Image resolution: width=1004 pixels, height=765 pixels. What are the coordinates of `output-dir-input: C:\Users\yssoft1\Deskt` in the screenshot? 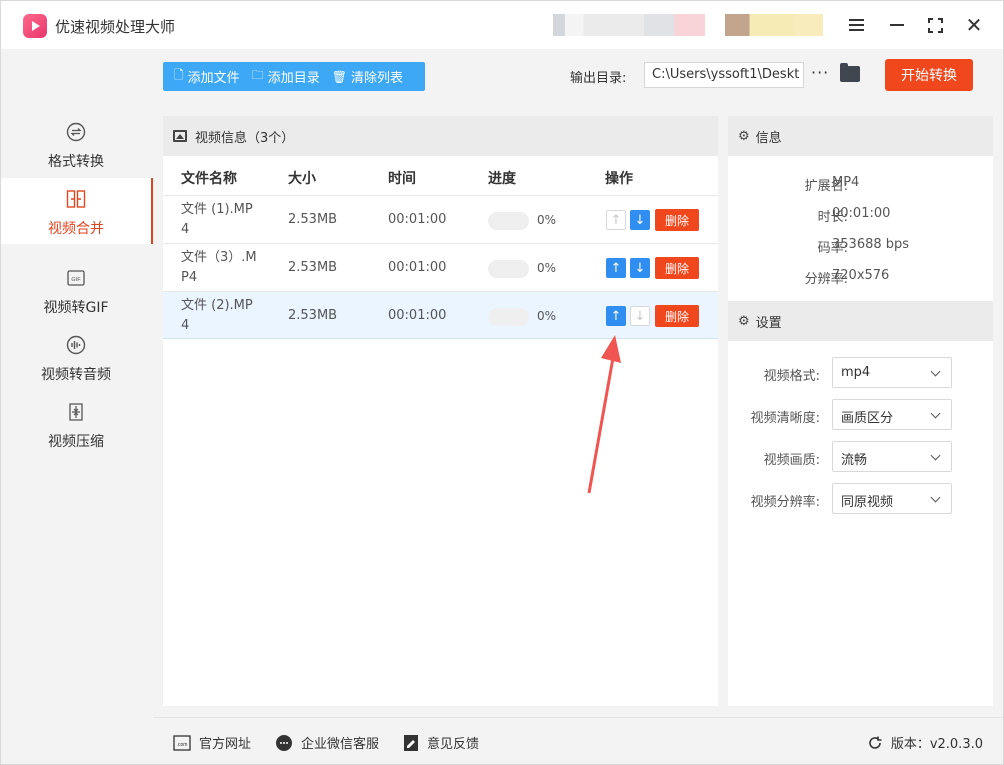 It's located at (724, 75).